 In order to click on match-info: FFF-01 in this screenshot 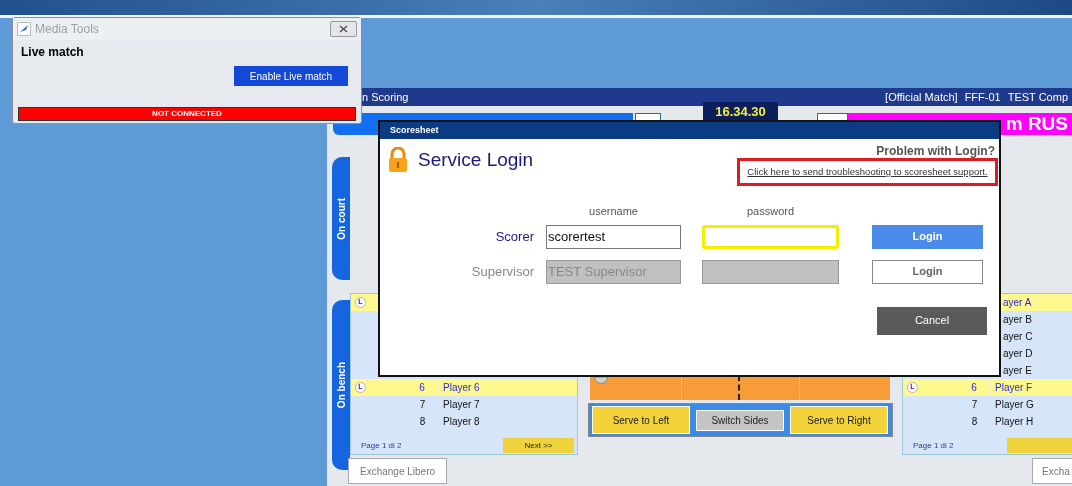, I will do `click(982, 97)`.